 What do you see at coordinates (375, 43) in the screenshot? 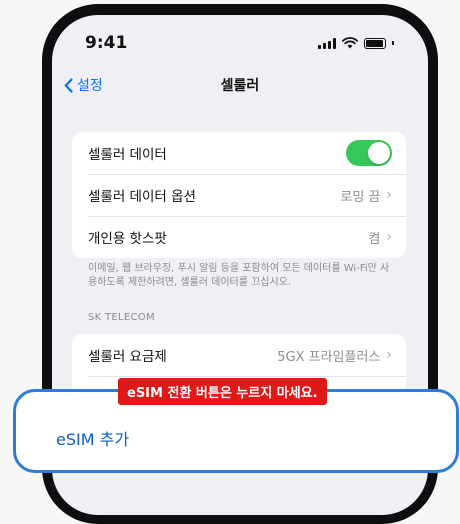
I see `battery-icon` at bounding box center [375, 43].